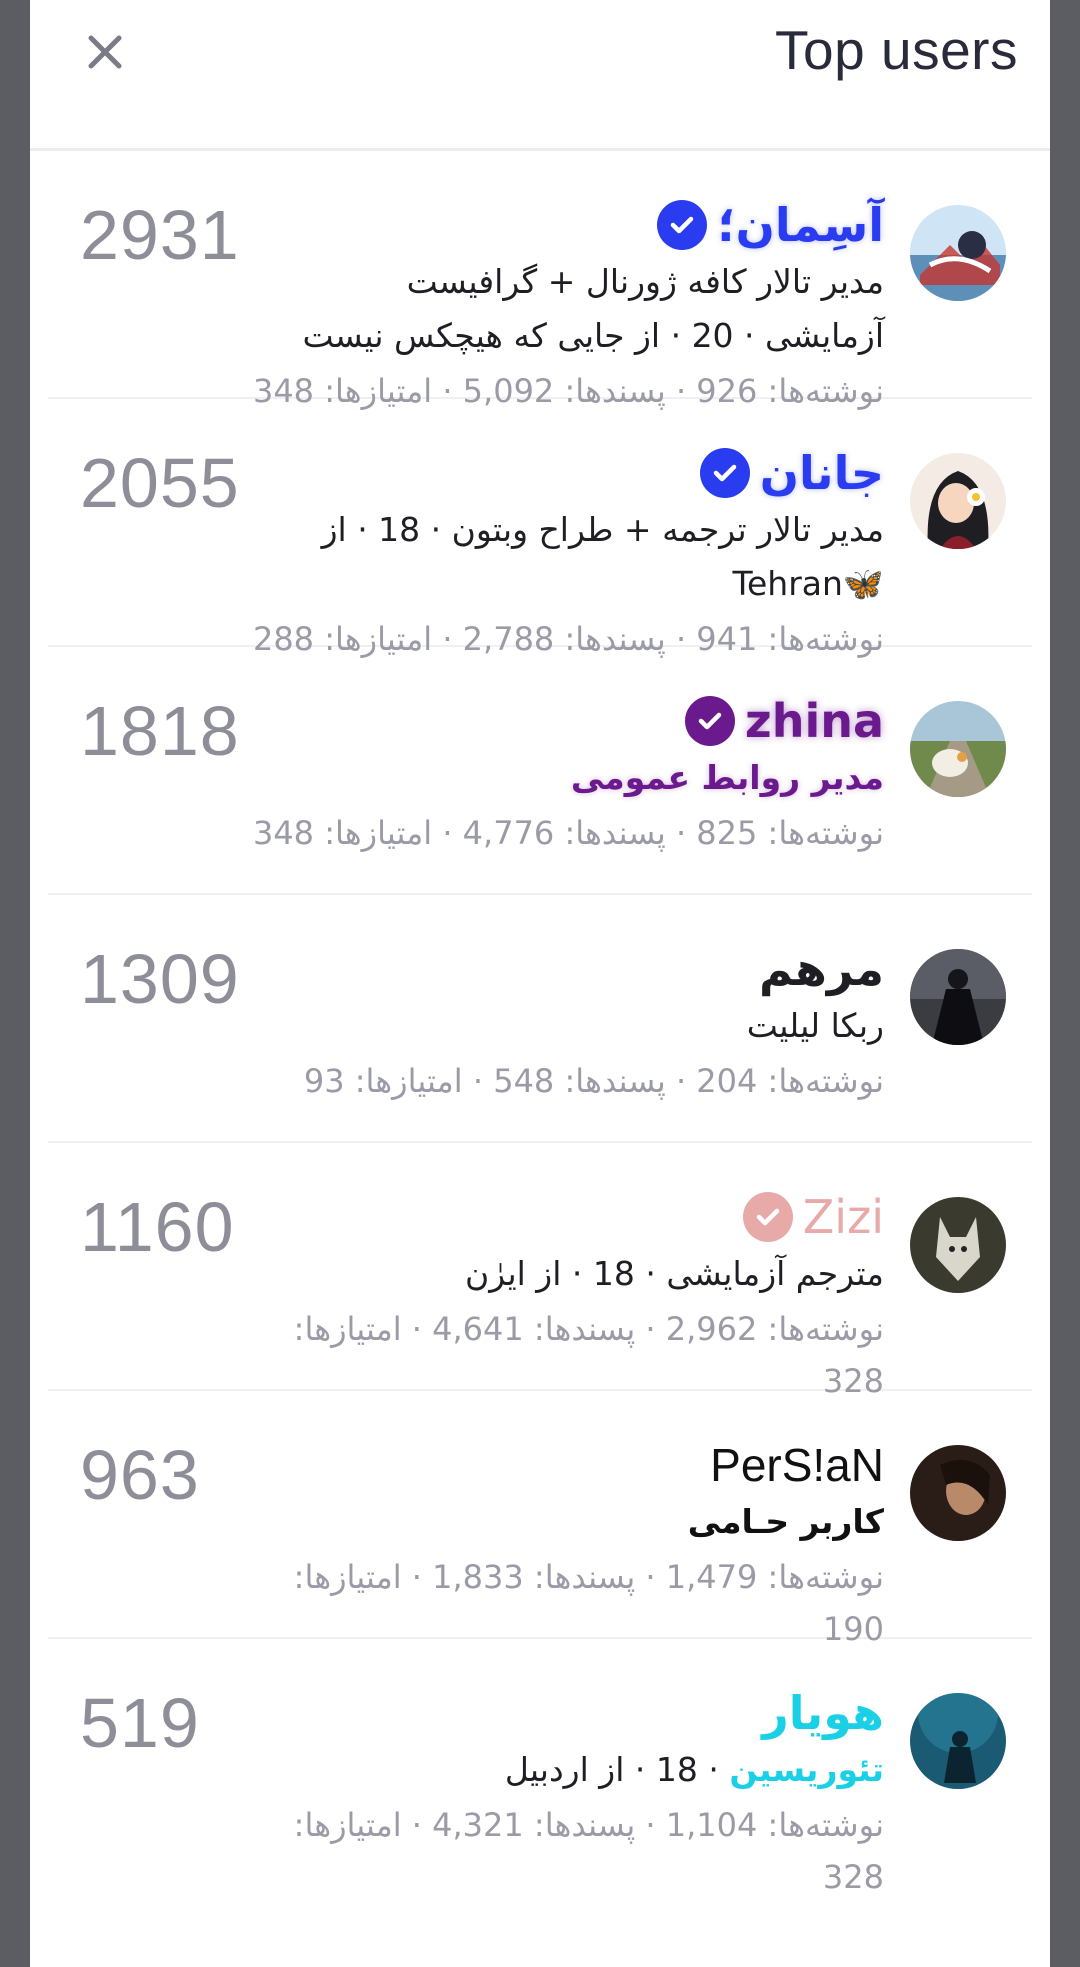 The height and width of the screenshot is (1967, 1080). Describe the element at coordinates (823, 1713) in the screenshot. I see `user-name: هویار` at that location.